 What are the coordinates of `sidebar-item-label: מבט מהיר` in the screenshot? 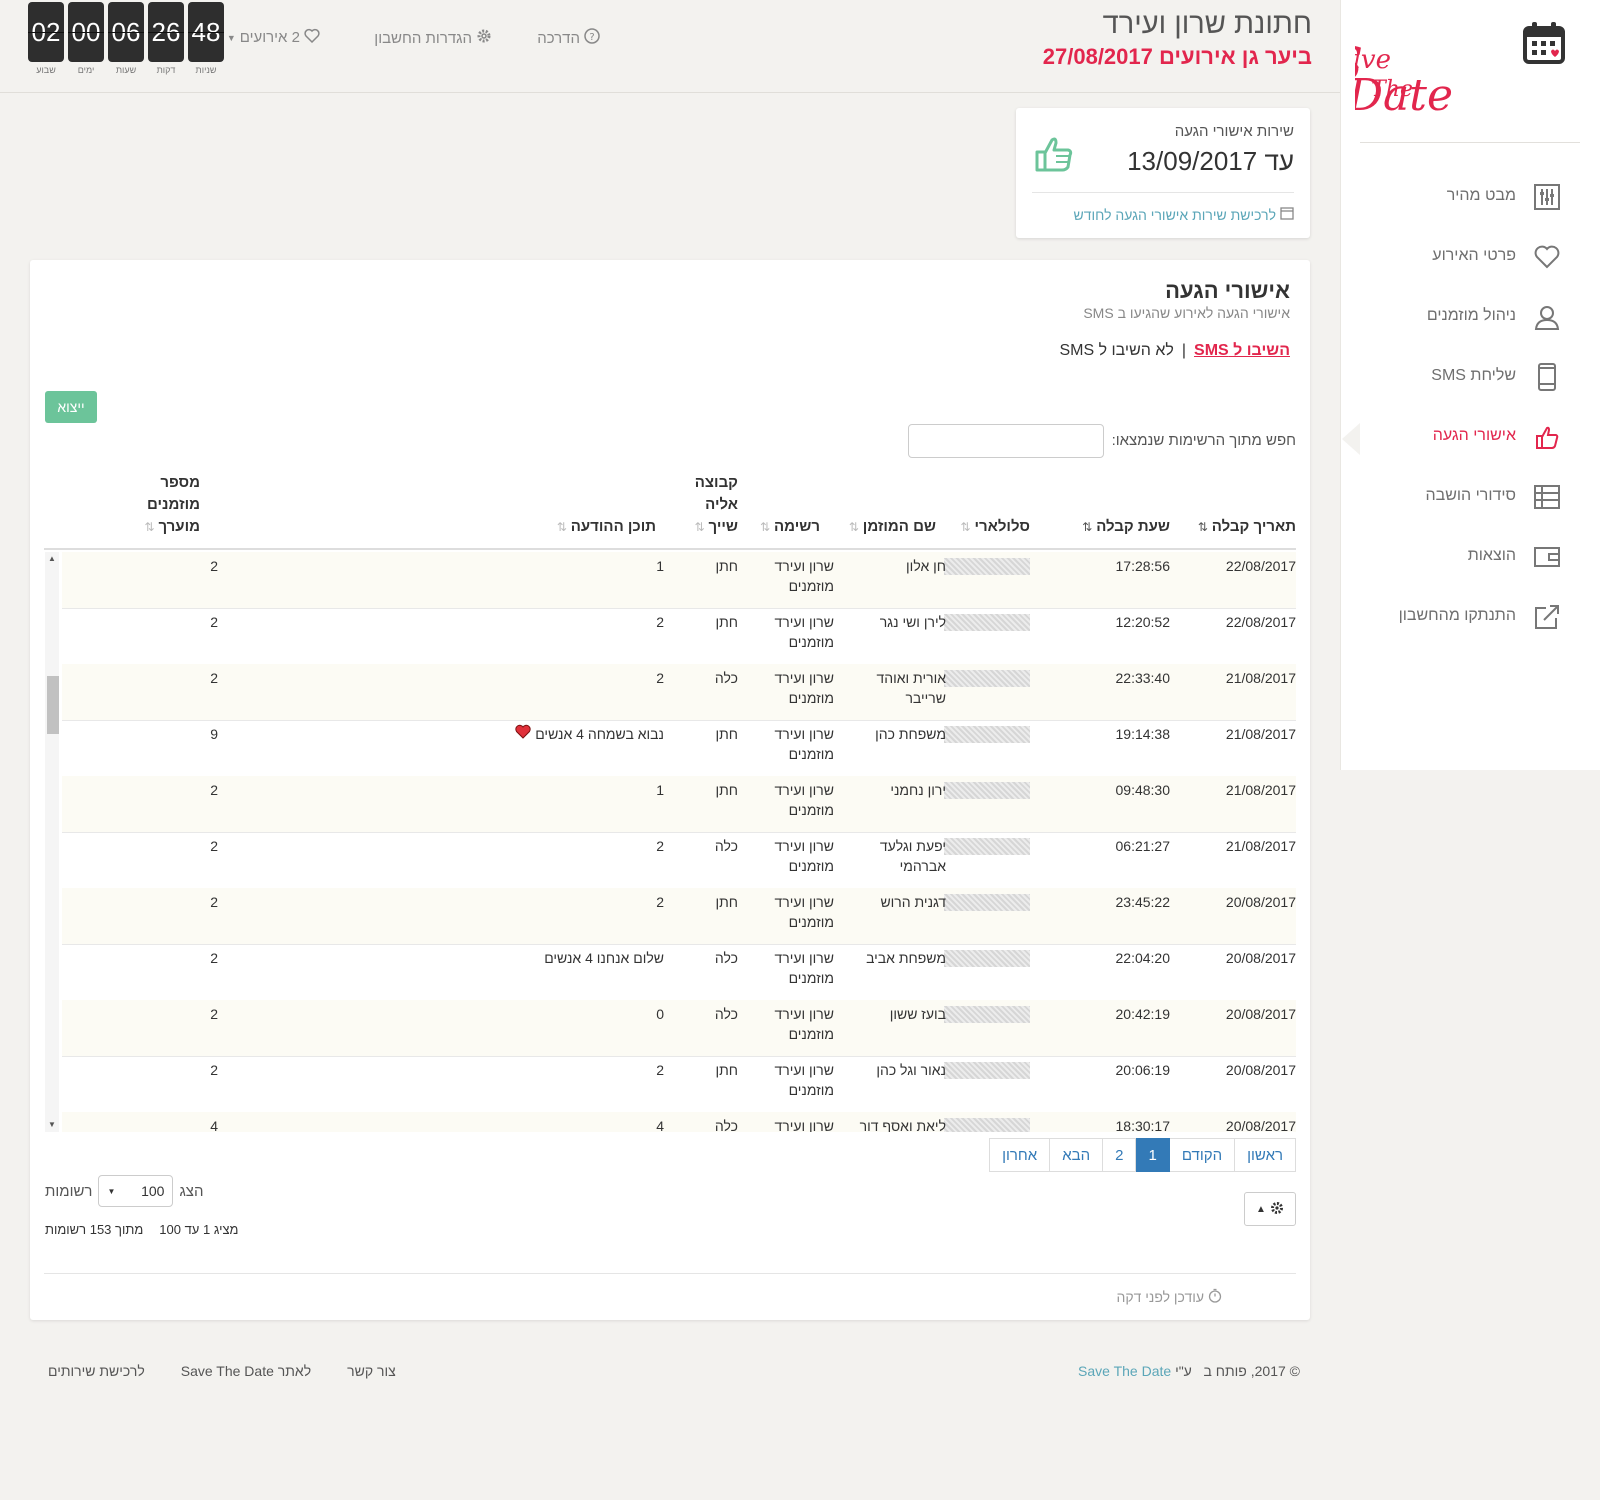 It's located at (1481, 195).